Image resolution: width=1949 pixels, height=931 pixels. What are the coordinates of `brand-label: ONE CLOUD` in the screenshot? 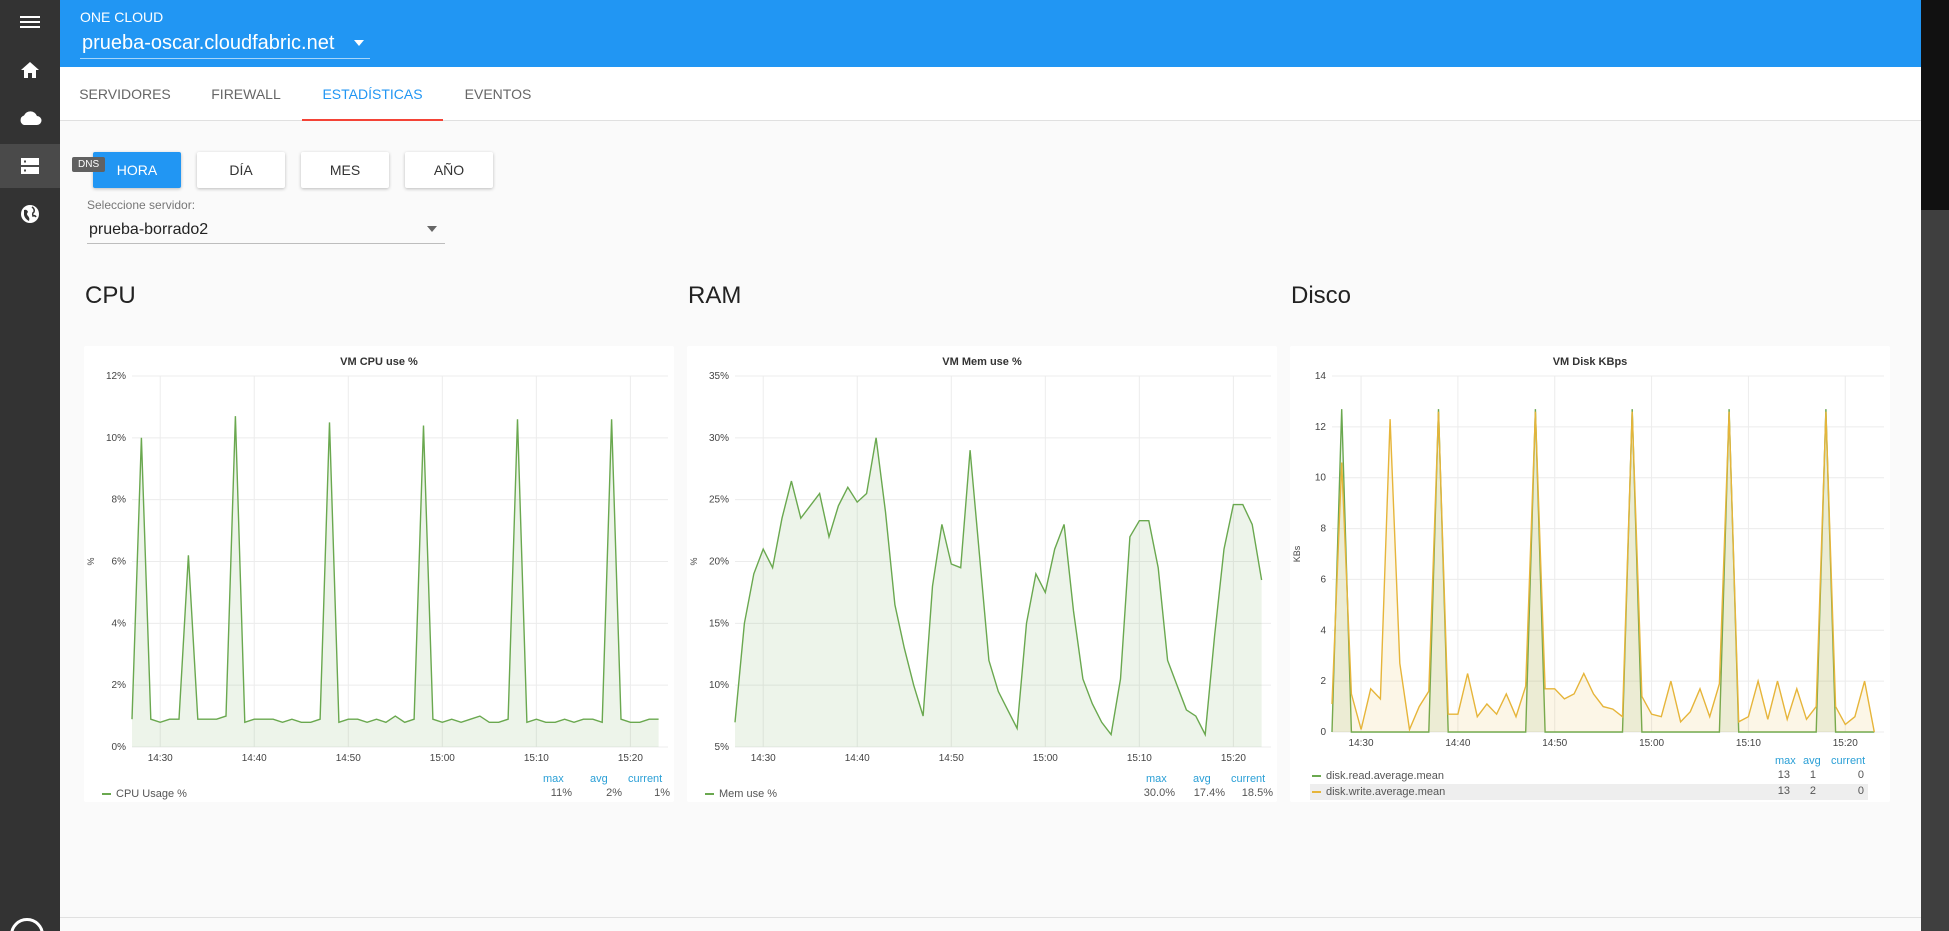 It's located at (122, 17).